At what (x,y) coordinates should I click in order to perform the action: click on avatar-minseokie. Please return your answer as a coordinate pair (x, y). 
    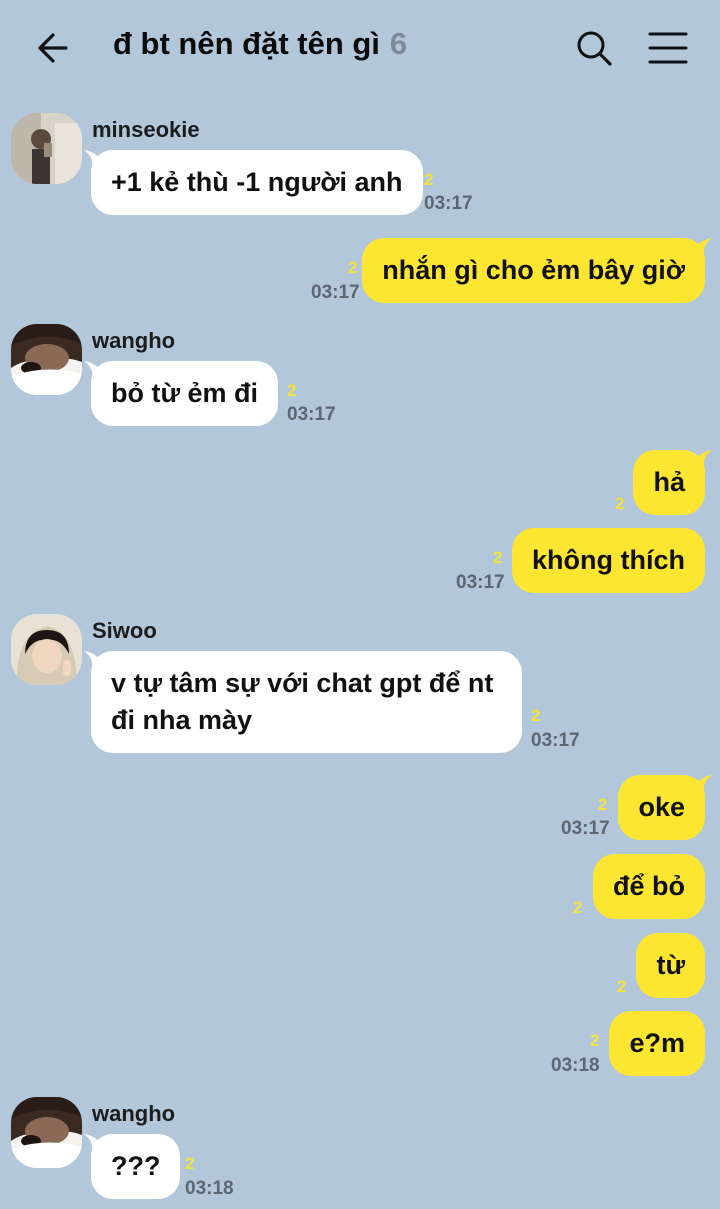
    Looking at the image, I should click on (46, 148).